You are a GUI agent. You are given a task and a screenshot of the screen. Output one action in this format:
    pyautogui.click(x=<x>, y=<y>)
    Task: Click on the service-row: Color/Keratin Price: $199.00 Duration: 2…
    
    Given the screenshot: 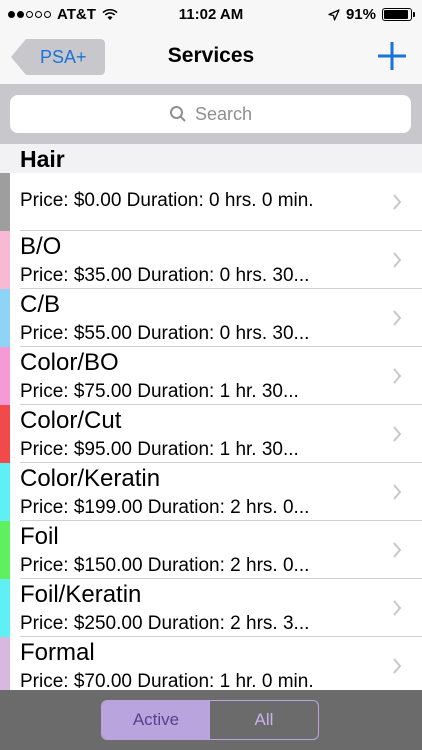 What is the action you would take?
    pyautogui.click(x=211, y=492)
    